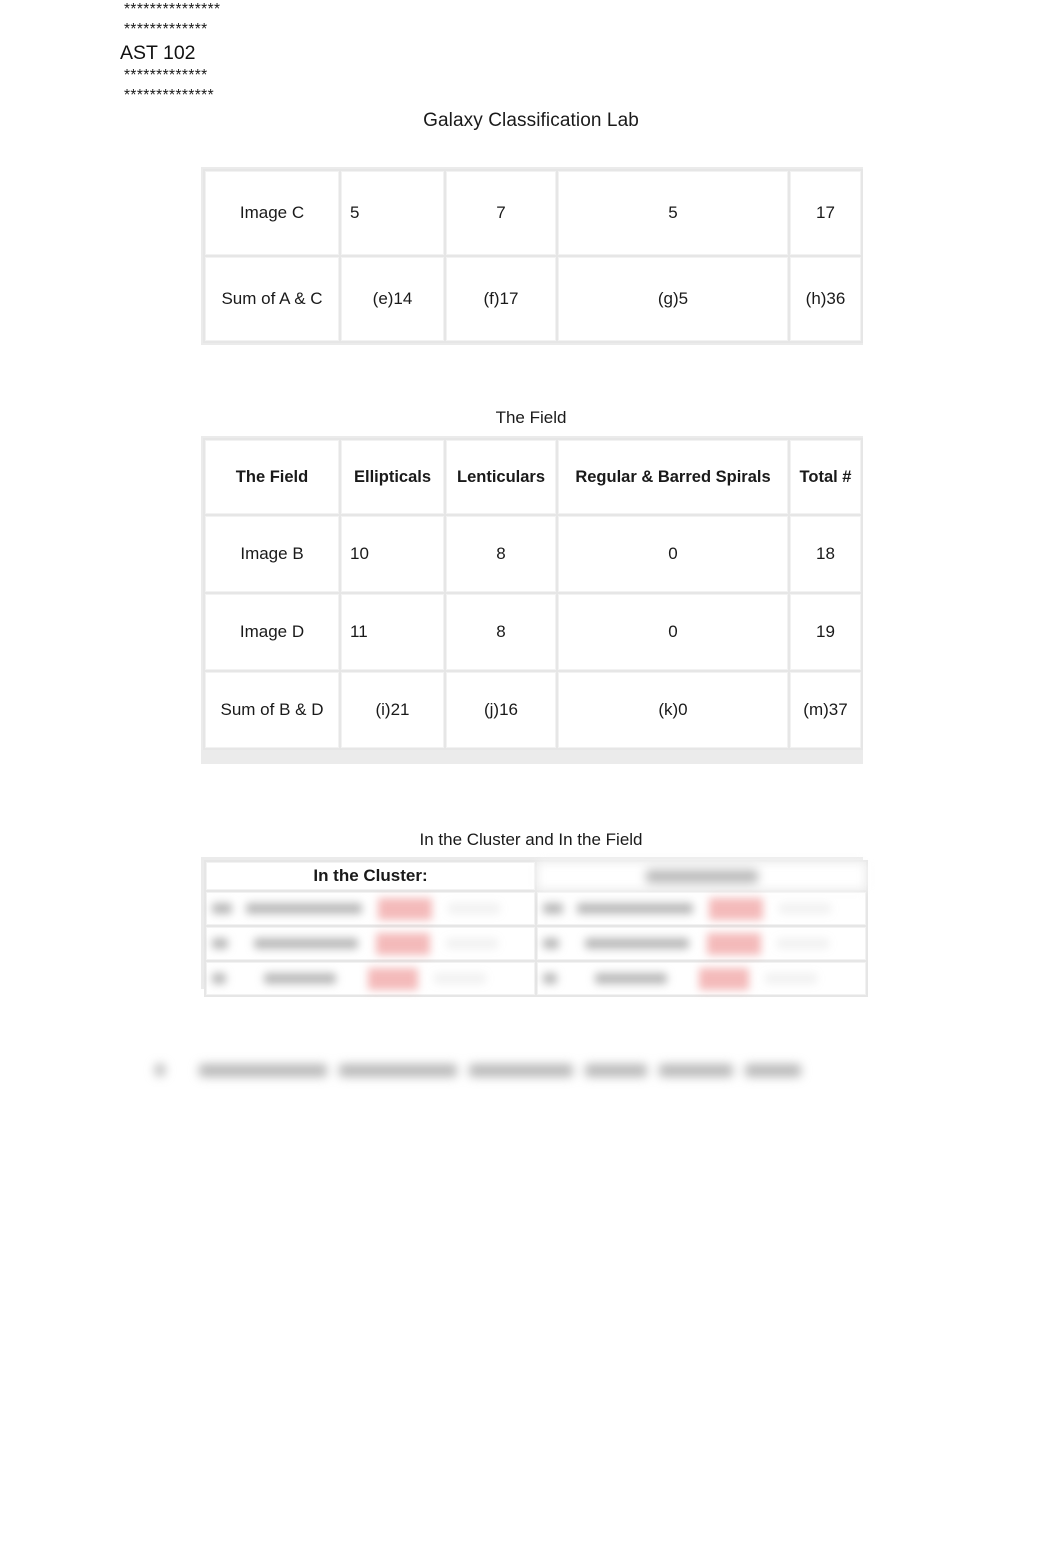  Describe the element at coordinates (370, 876) in the screenshot. I see `in-the-cluster-heading: In the Cluster:` at that location.